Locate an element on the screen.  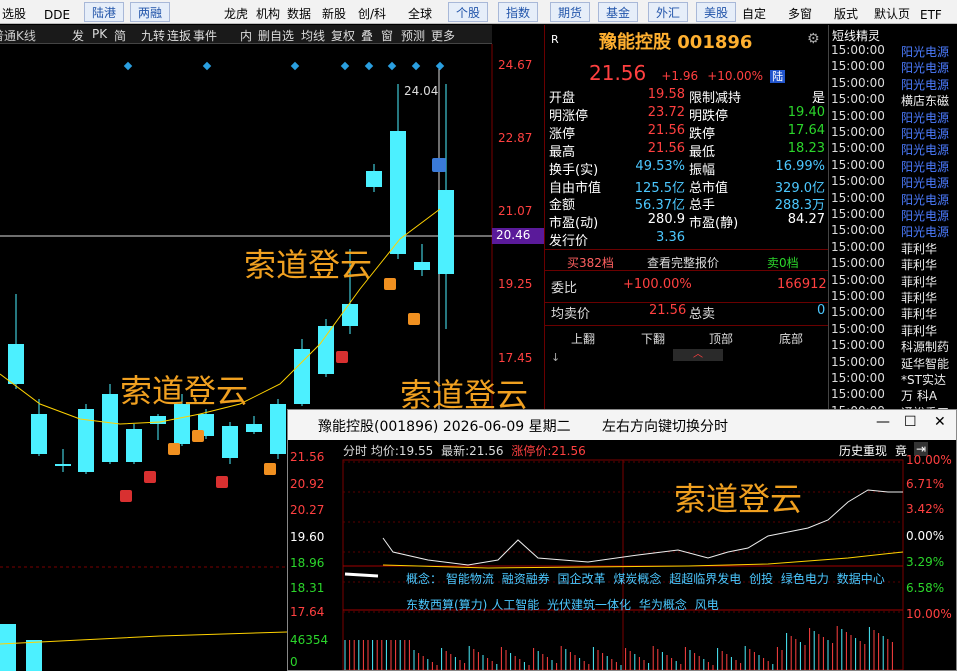
bottom-button: 底部 is located at coordinates (791, 338).